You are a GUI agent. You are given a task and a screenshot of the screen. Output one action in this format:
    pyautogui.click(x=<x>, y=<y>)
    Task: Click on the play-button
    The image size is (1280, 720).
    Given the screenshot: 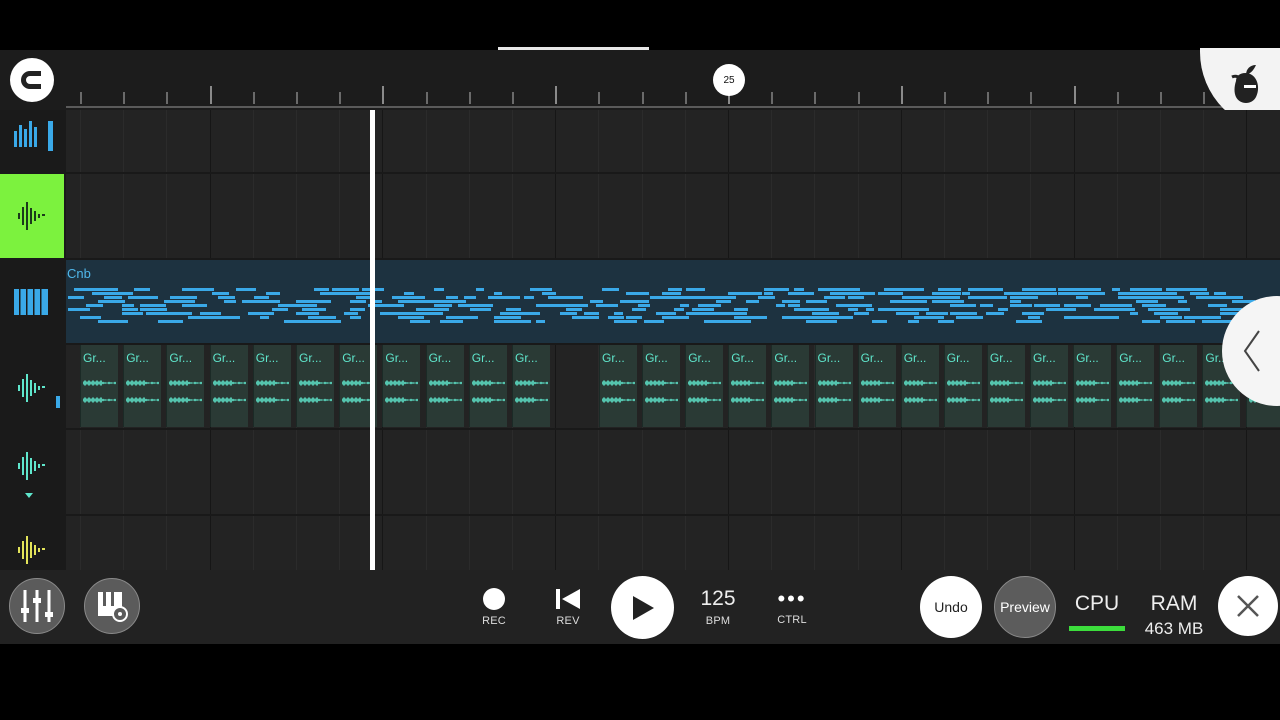 What is the action you would take?
    pyautogui.click(x=642, y=607)
    